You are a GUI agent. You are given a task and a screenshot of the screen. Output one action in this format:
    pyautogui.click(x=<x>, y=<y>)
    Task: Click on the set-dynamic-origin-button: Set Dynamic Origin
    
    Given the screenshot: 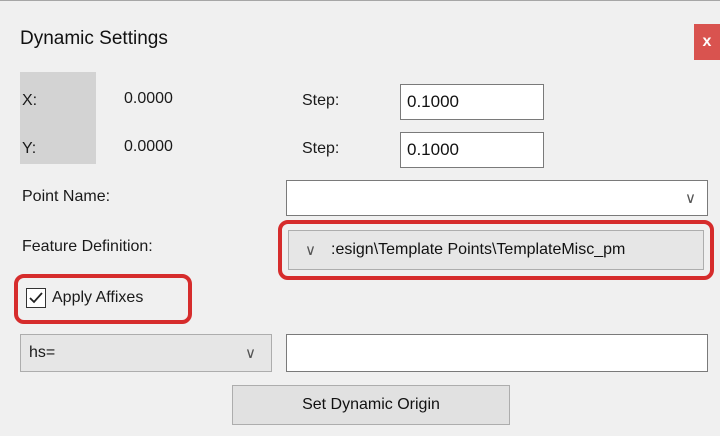 What is the action you would take?
    pyautogui.click(x=371, y=405)
    